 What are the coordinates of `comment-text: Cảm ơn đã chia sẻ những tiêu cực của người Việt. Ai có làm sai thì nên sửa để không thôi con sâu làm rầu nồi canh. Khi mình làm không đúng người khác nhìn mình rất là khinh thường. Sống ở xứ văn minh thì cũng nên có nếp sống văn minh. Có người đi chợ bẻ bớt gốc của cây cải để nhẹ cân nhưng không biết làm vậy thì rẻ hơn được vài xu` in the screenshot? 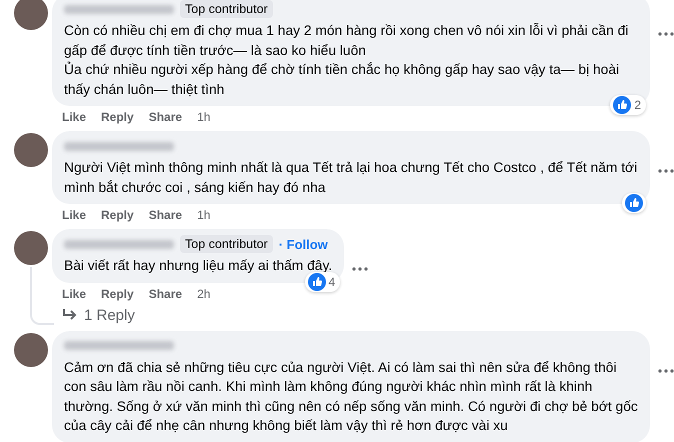 It's located at (351, 396).